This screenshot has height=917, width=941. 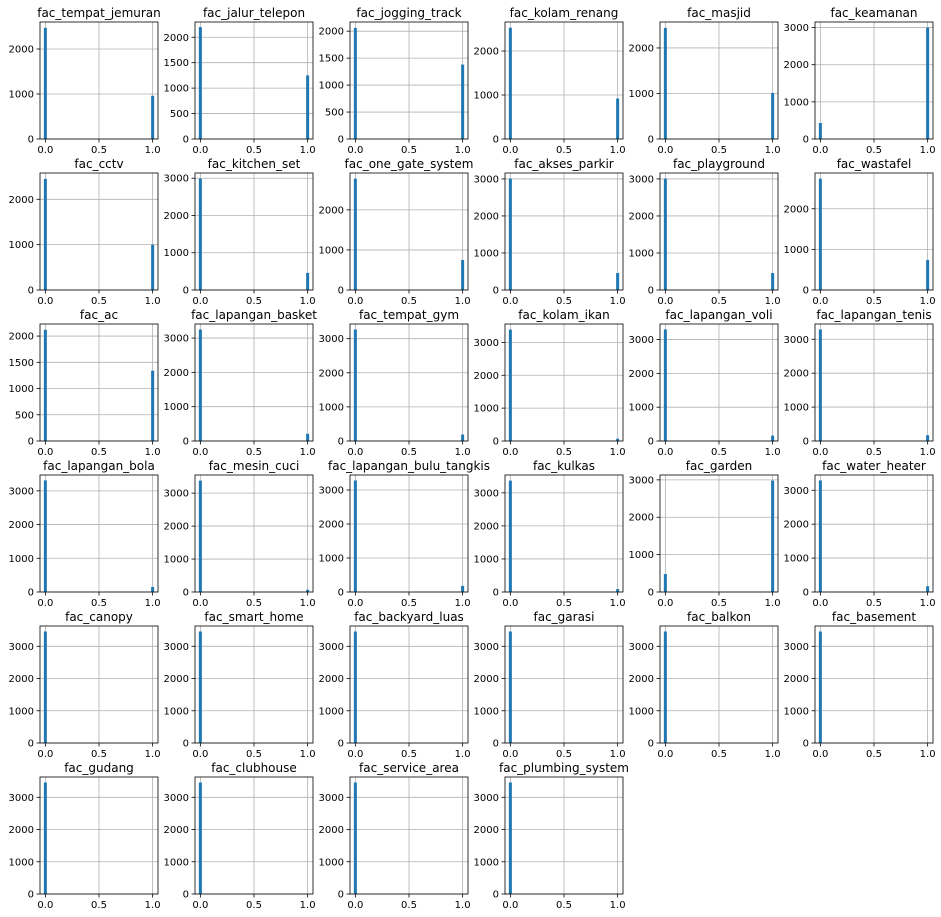 I want to click on subplot-title: fac_water_heater, so click(x=874, y=466).